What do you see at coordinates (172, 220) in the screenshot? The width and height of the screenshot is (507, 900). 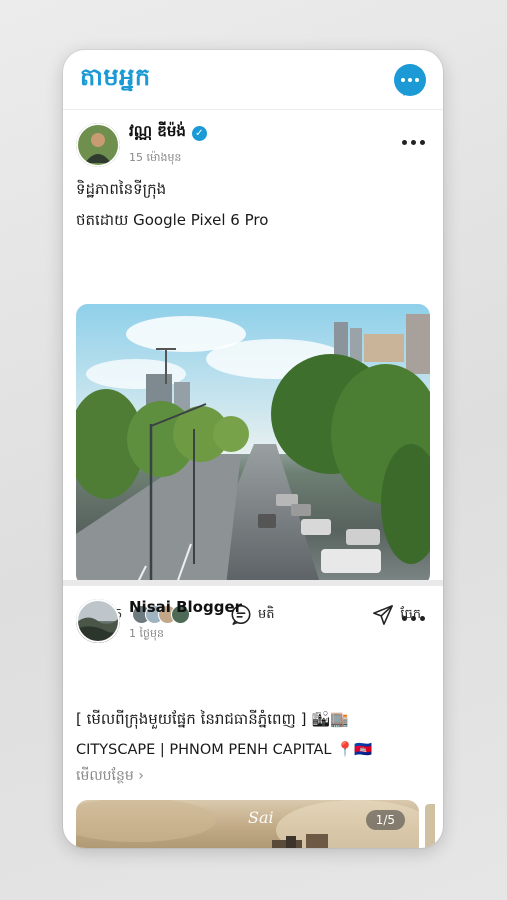 I see `post-caption-line: ថតដោយ Google Pixel 6 Pro` at bounding box center [172, 220].